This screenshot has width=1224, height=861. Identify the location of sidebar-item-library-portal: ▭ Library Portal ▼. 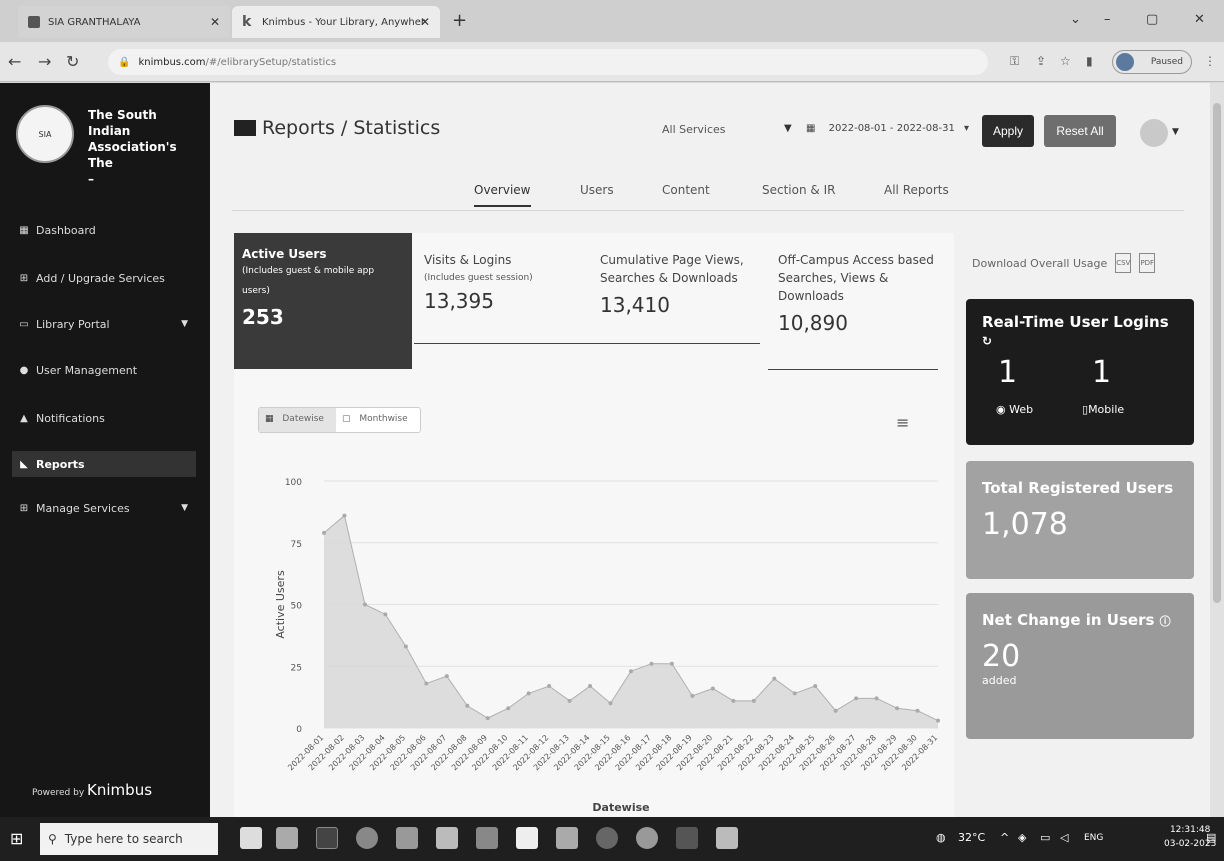
(109, 324).